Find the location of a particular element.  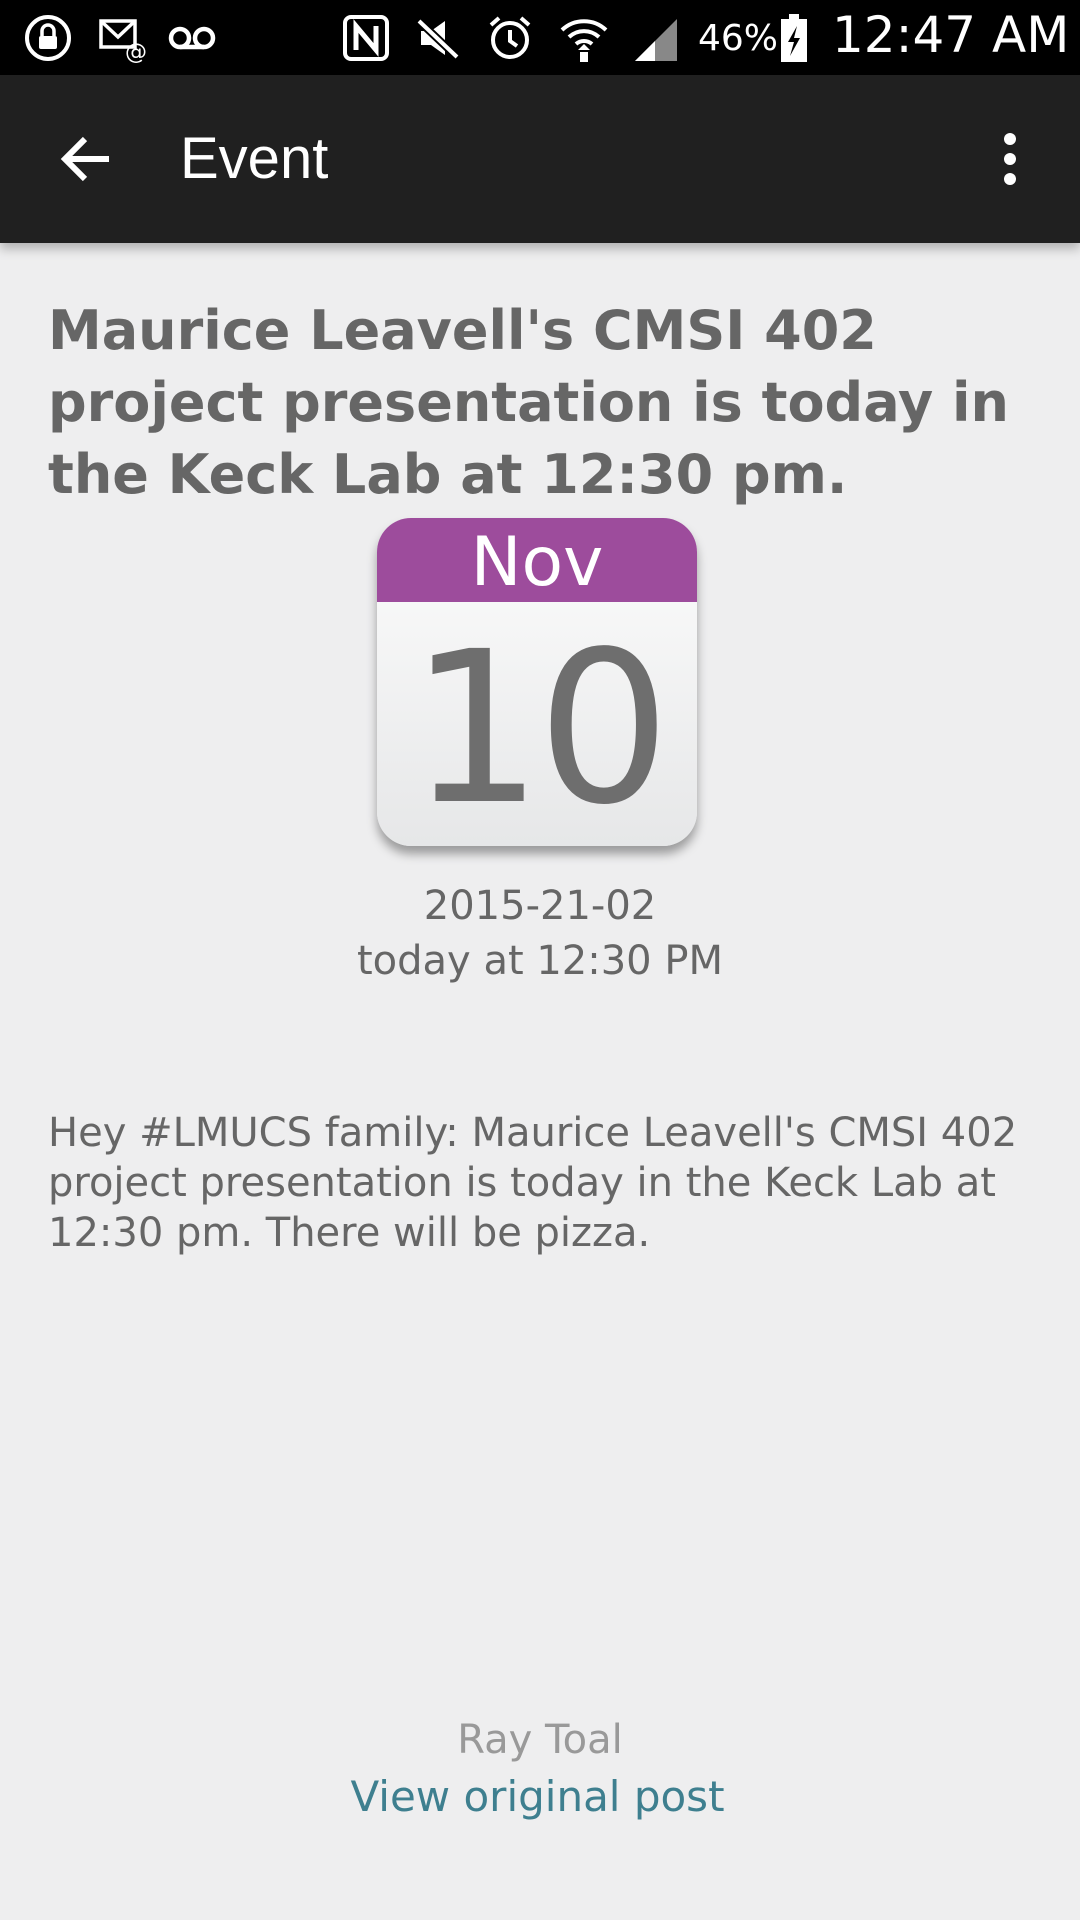

arrow-back-icon is located at coordinates (84, 159).